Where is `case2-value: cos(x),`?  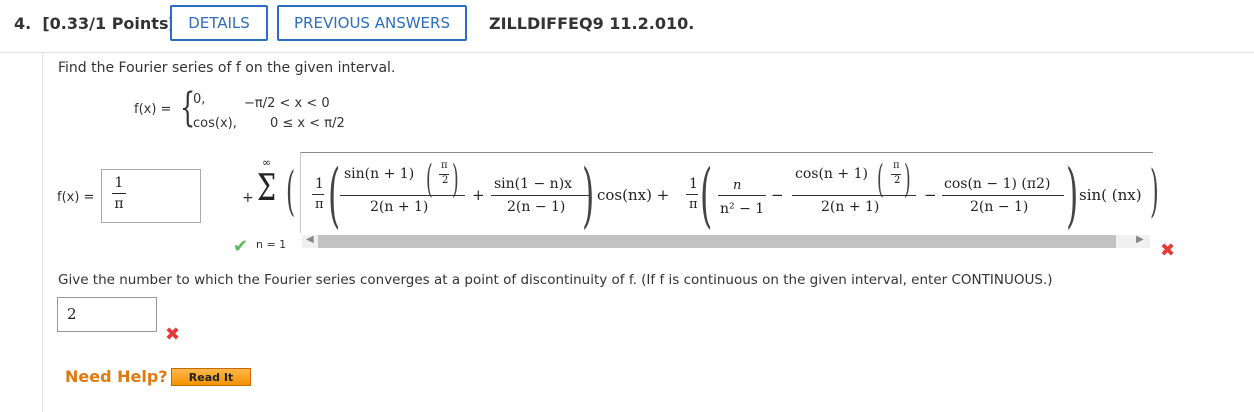 case2-value: cos(x), is located at coordinates (215, 123).